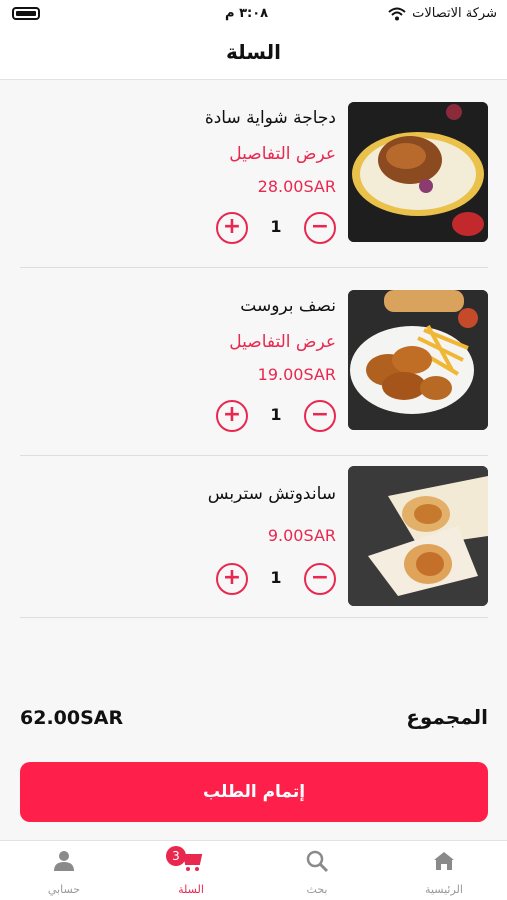  Describe the element at coordinates (317, 889) in the screenshot. I see `tab-label: بحث` at that location.